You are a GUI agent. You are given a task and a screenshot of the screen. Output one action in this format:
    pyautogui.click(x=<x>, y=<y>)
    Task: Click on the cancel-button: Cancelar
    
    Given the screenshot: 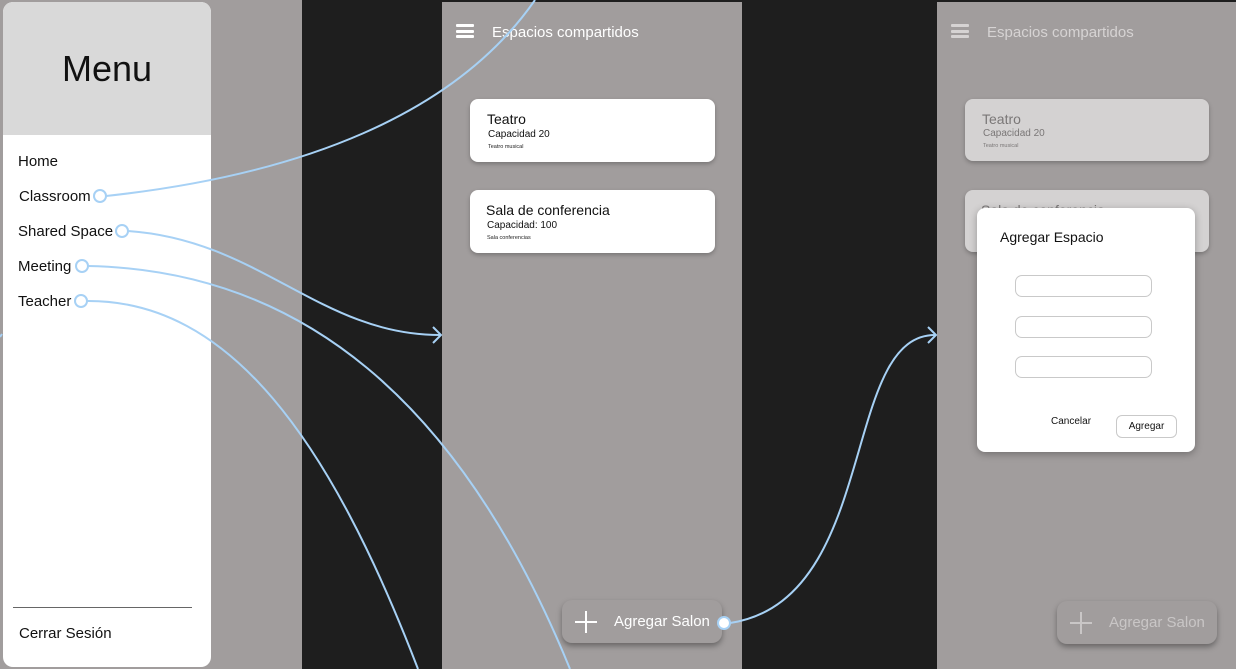 What is the action you would take?
    pyautogui.click(x=1071, y=421)
    